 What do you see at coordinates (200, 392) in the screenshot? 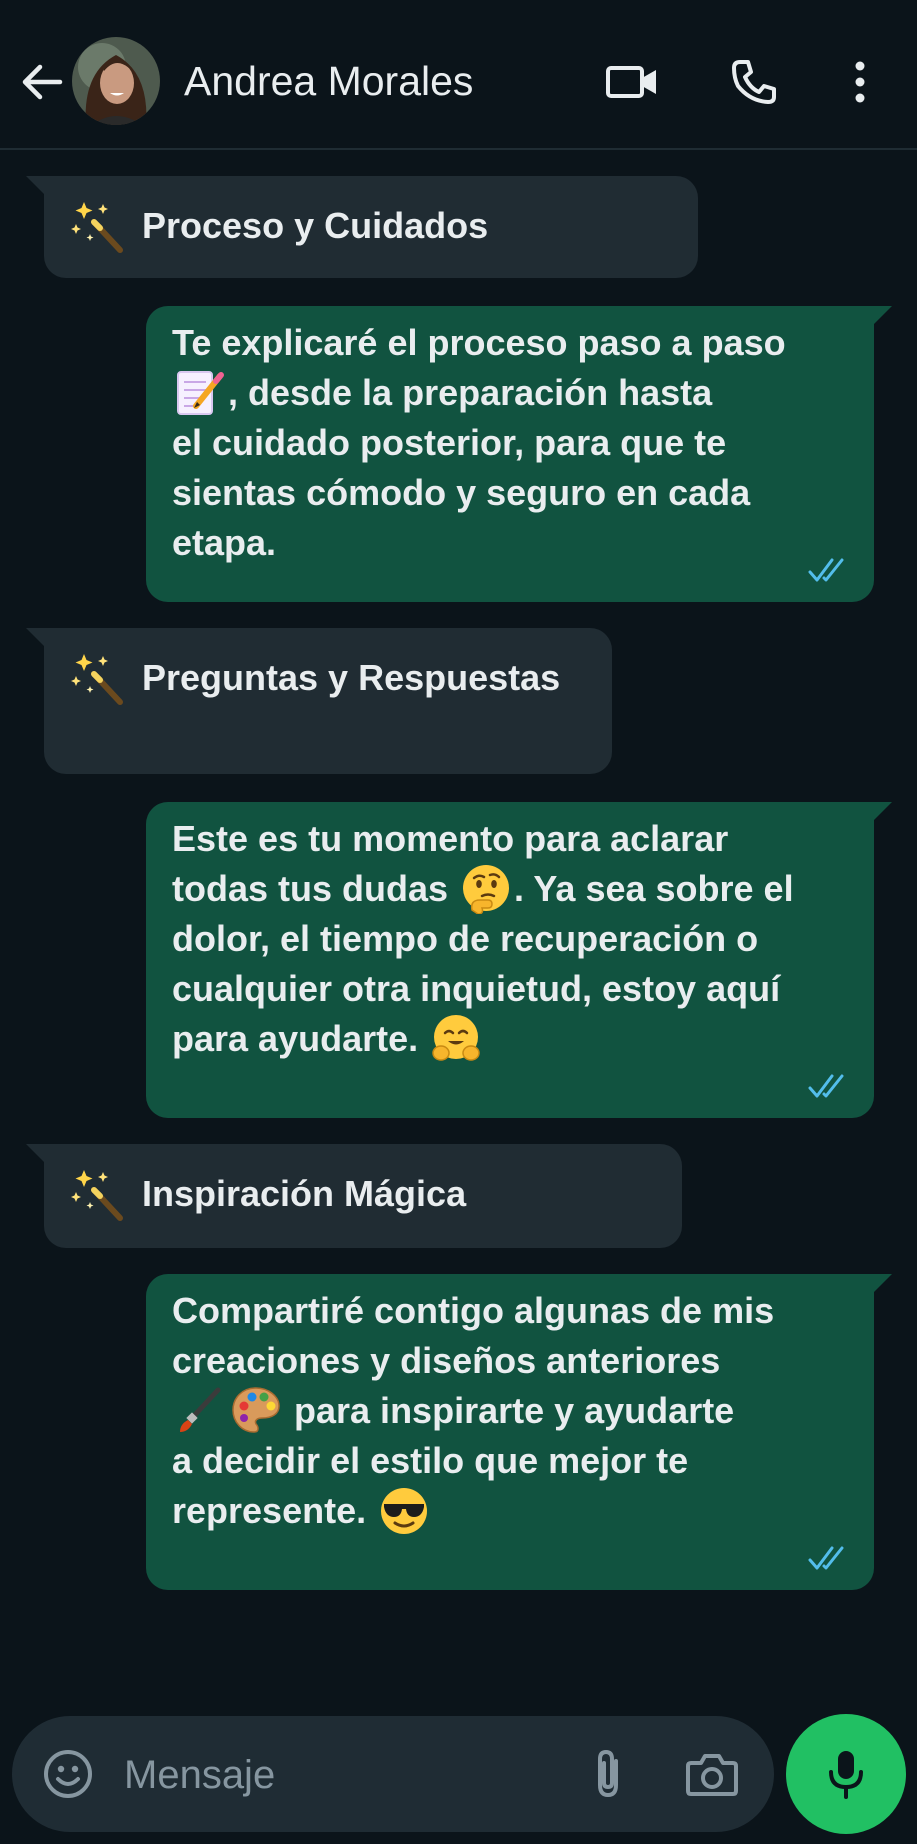
I see `memo-icon` at bounding box center [200, 392].